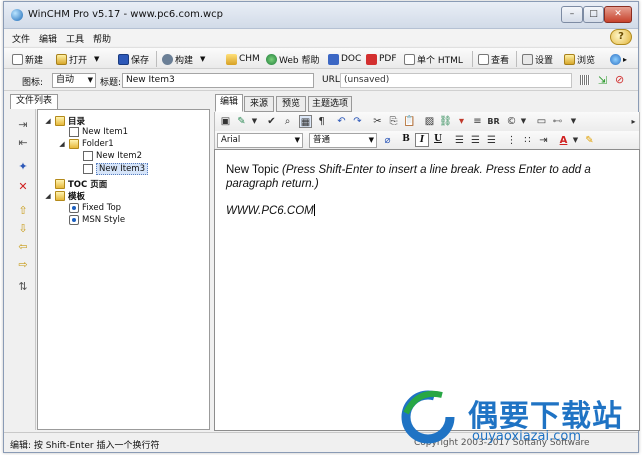 This screenshot has height=455, width=642. Describe the element at coordinates (243, 59) in the screenshot. I see `chm-button: CHM` at that location.